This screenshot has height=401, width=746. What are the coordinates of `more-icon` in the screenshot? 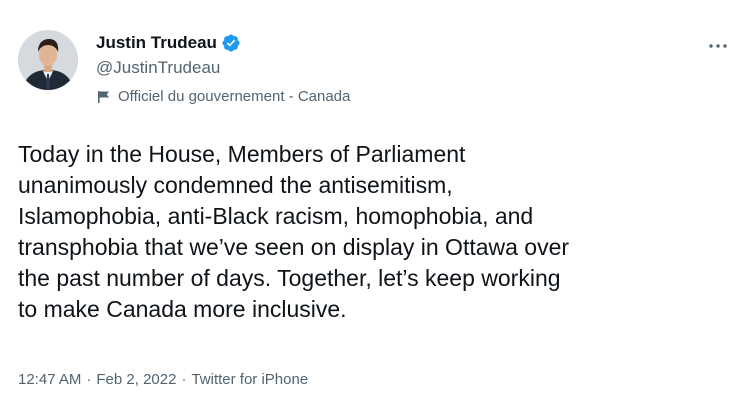 It's located at (718, 46).